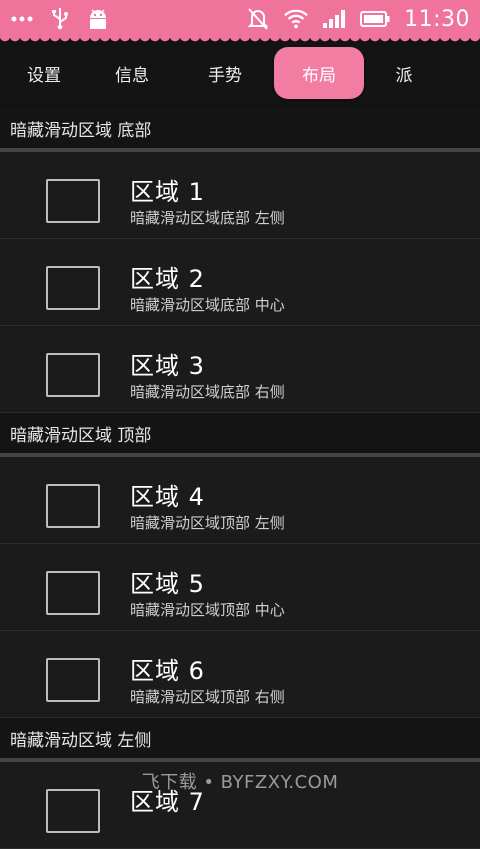  Describe the element at coordinates (73, 680) in the screenshot. I see `area-6-checkbox` at that location.